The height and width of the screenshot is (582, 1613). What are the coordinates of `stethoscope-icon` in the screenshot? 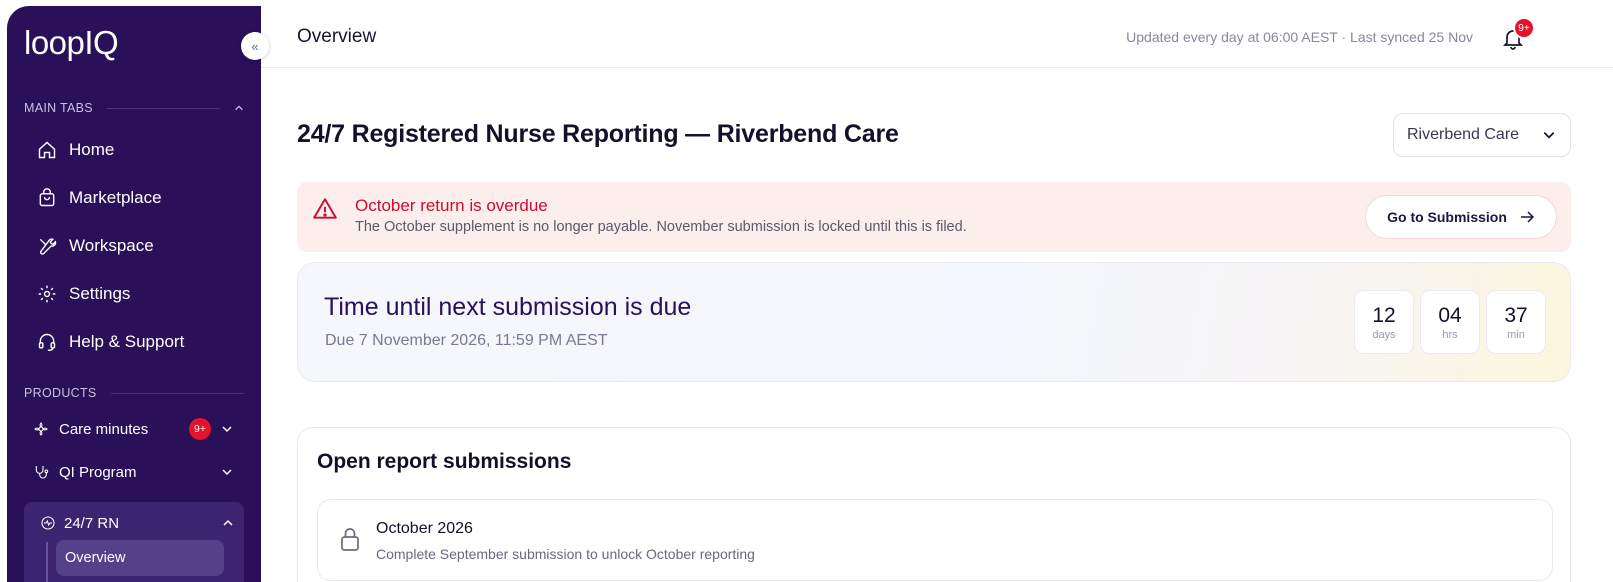 It's located at (42, 472).